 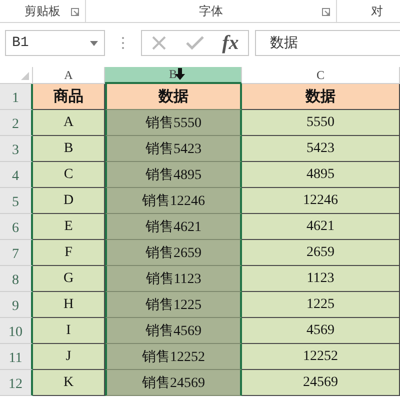 What do you see at coordinates (69, 97) in the screenshot?
I see `column-title-cell: 商品` at bounding box center [69, 97].